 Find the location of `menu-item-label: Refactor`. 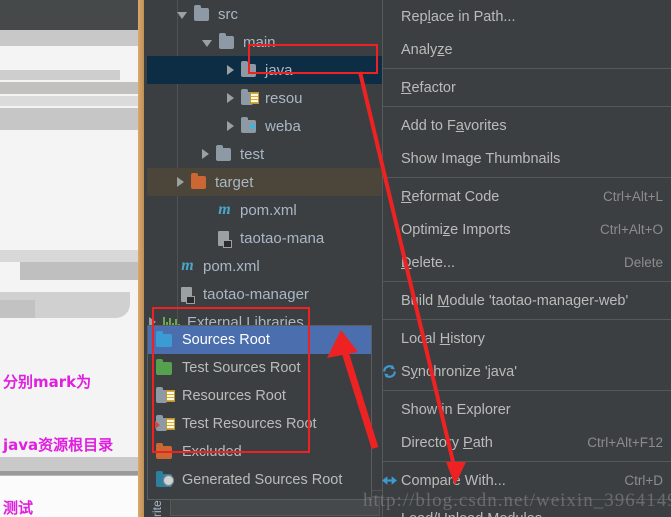

menu-item-label: Refactor is located at coordinates (428, 87).